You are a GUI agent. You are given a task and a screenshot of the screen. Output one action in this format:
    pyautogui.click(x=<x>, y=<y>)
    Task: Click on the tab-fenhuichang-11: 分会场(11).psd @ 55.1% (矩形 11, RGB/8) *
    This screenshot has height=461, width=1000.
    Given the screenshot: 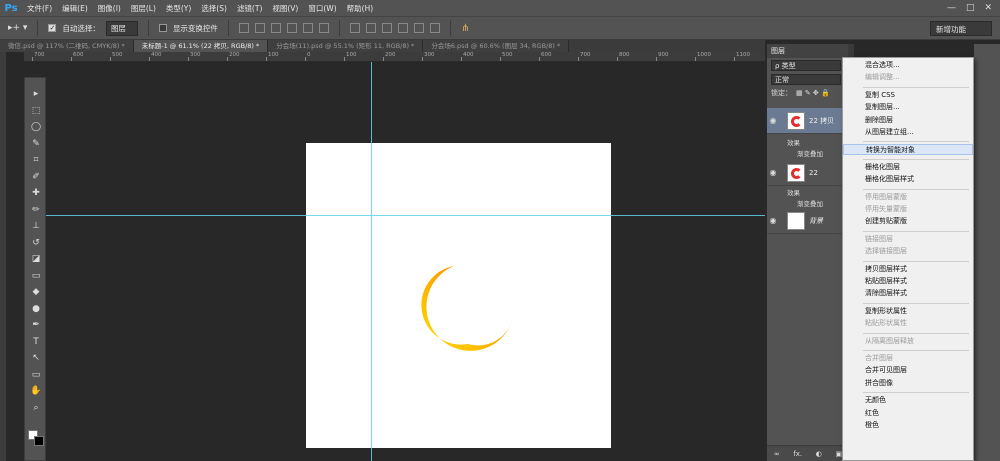 What is the action you would take?
    pyautogui.click(x=346, y=46)
    